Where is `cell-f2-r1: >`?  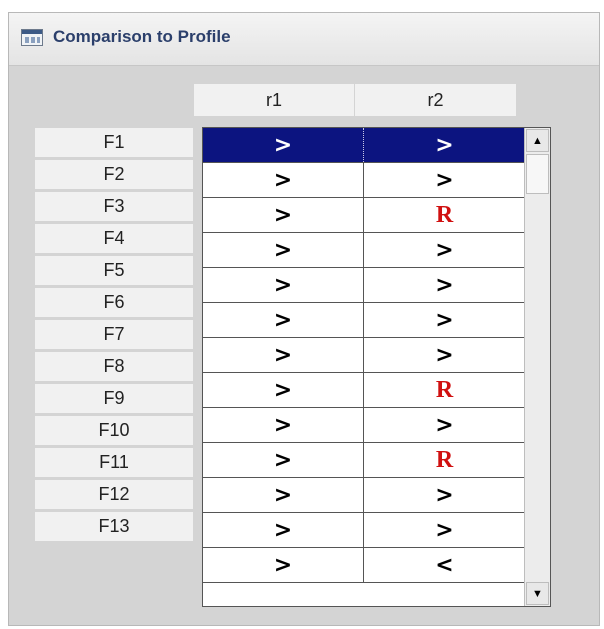 cell-f2-r1: > is located at coordinates (283, 180).